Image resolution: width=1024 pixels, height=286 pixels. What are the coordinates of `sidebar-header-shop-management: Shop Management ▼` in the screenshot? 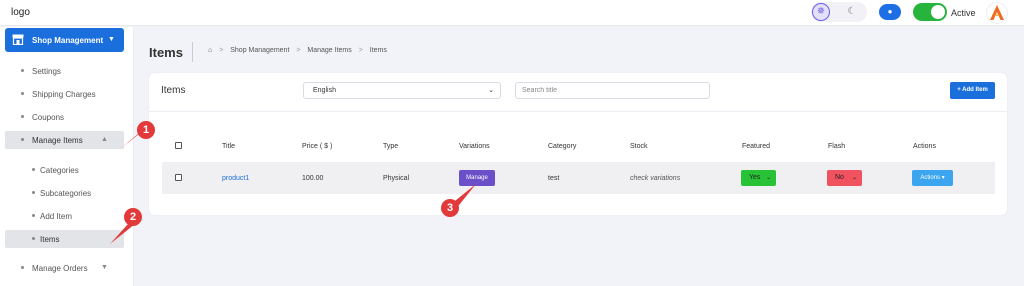 It's located at (64, 40).